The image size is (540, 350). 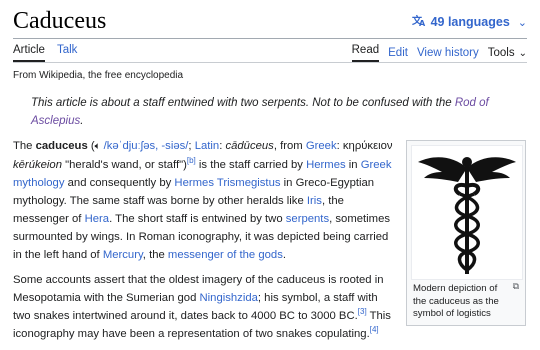 I want to click on view-tabs: Read Edit View history Tools ⌄, so click(x=439, y=53).